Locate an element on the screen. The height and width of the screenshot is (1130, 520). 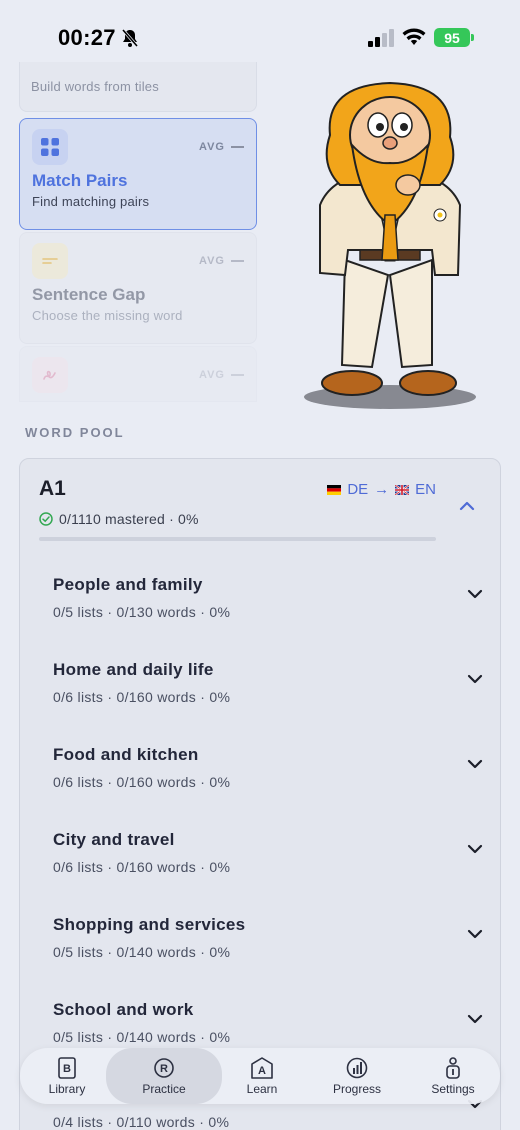
battery-tip is located at coordinates (472, 37).